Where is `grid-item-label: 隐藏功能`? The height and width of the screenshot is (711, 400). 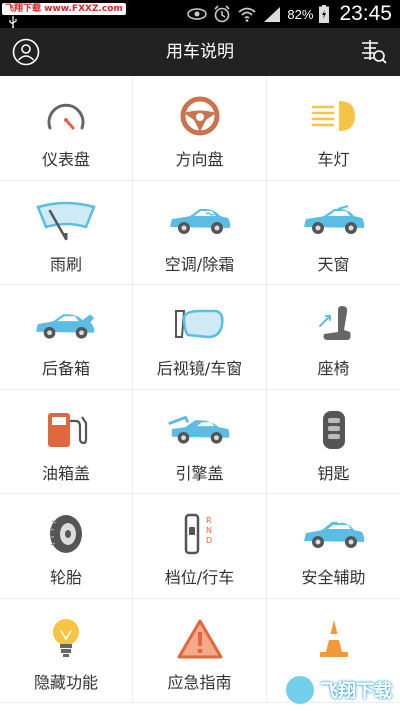
grid-item-label: 隐藏功能 is located at coordinates (65, 682).